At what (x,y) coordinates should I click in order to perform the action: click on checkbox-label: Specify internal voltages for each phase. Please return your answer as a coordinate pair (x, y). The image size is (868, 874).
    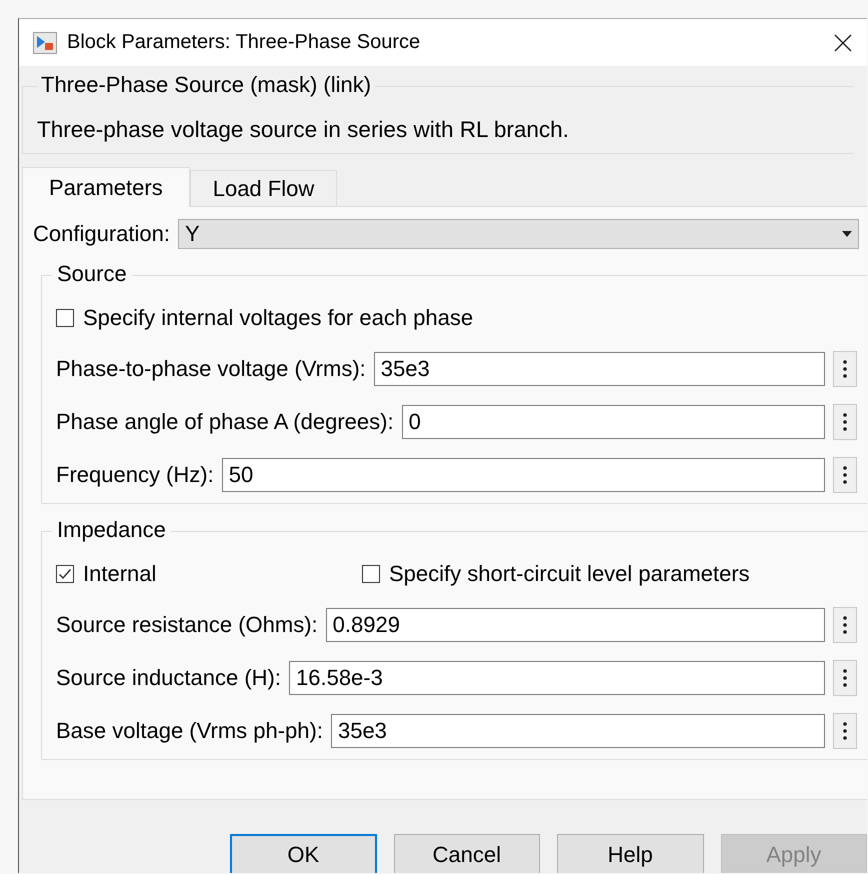
    Looking at the image, I should click on (278, 318).